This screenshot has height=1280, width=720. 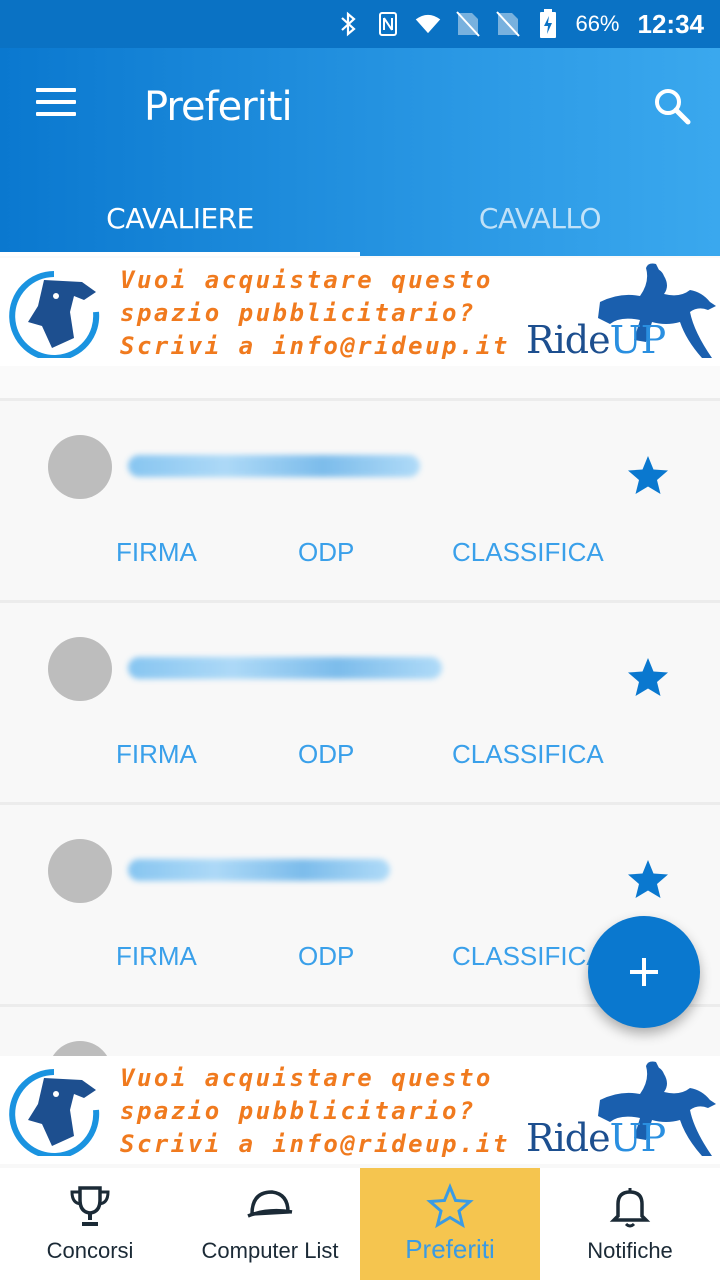 I want to click on nav-item-computer-list: Computer List, so click(x=270, y=1224).